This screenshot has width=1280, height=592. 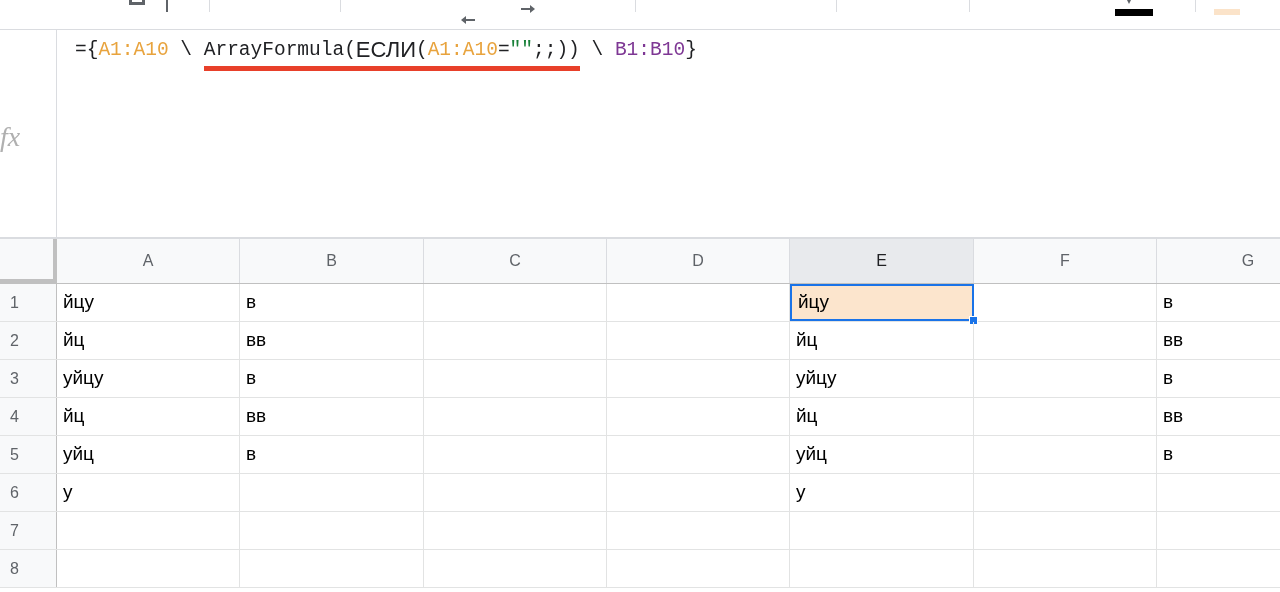 What do you see at coordinates (28, 454) in the screenshot?
I see `row-header: 5` at bounding box center [28, 454].